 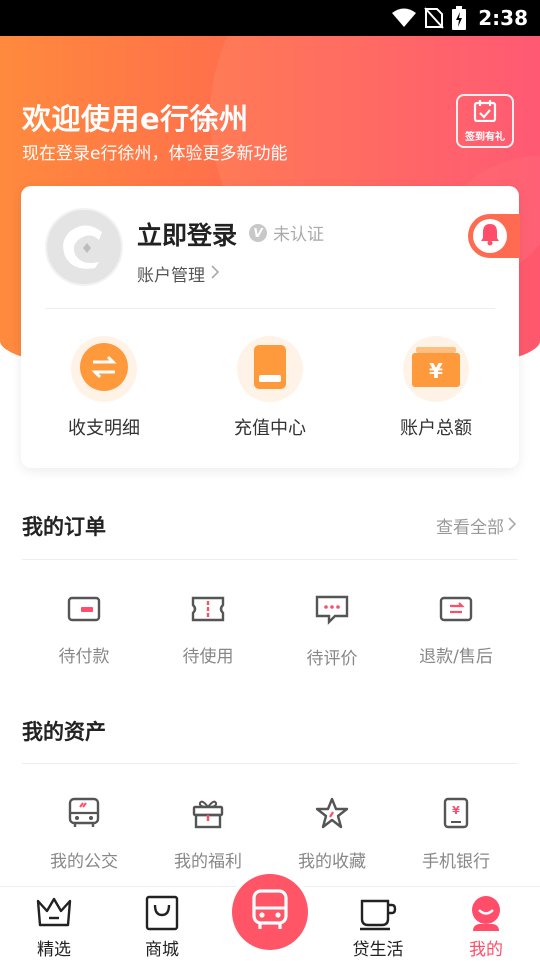 I want to click on asset-my-benefits: 我的福利, so click(x=208, y=834).